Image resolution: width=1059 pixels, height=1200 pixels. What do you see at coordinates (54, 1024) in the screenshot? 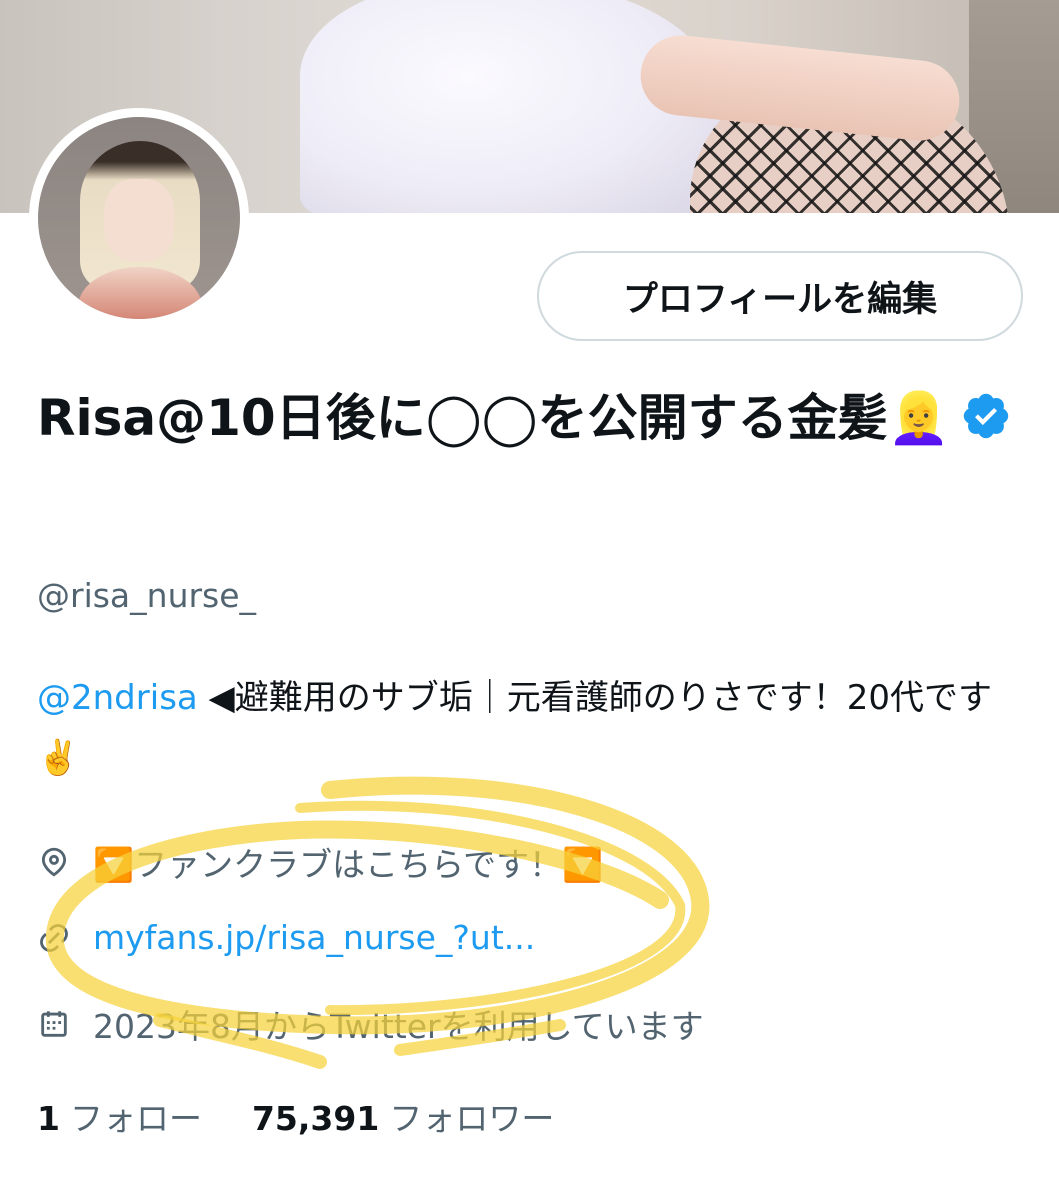
I see `calendar-icon` at bounding box center [54, 1024].